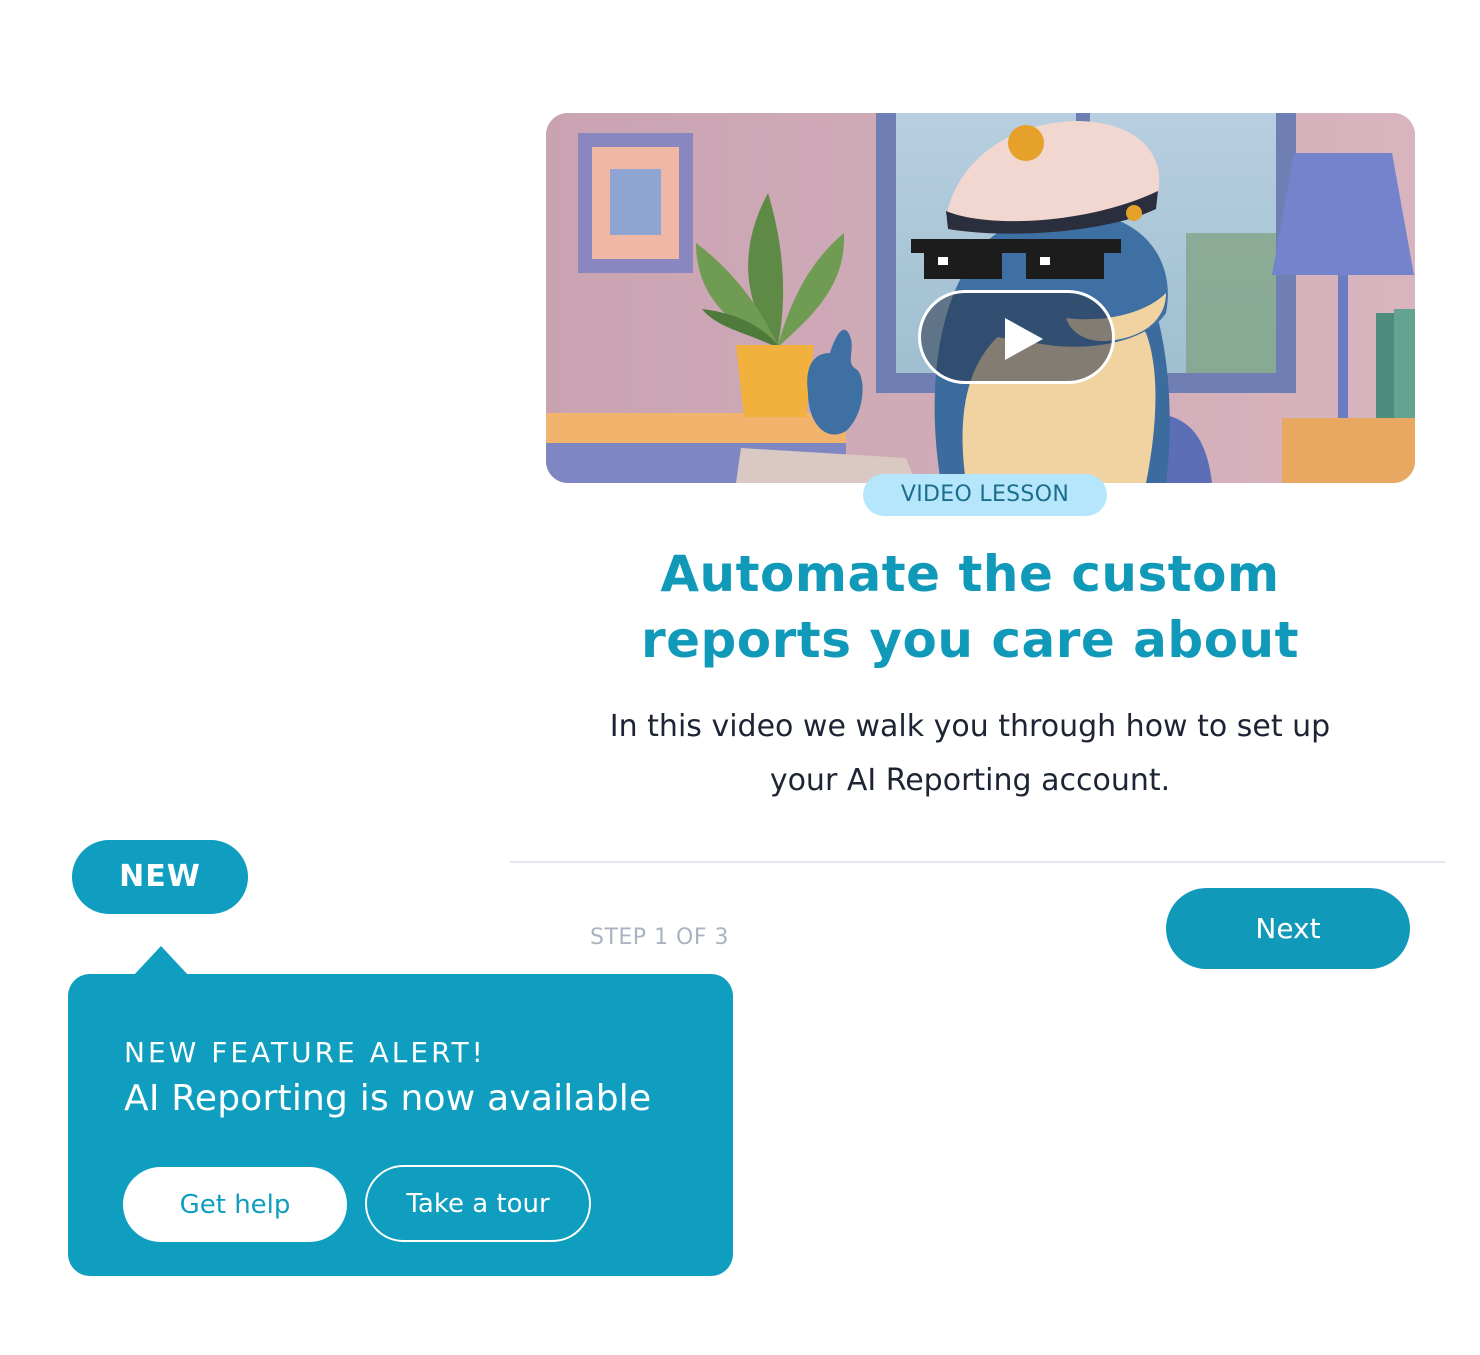  I want to click on play-button, so click(1016, 337).